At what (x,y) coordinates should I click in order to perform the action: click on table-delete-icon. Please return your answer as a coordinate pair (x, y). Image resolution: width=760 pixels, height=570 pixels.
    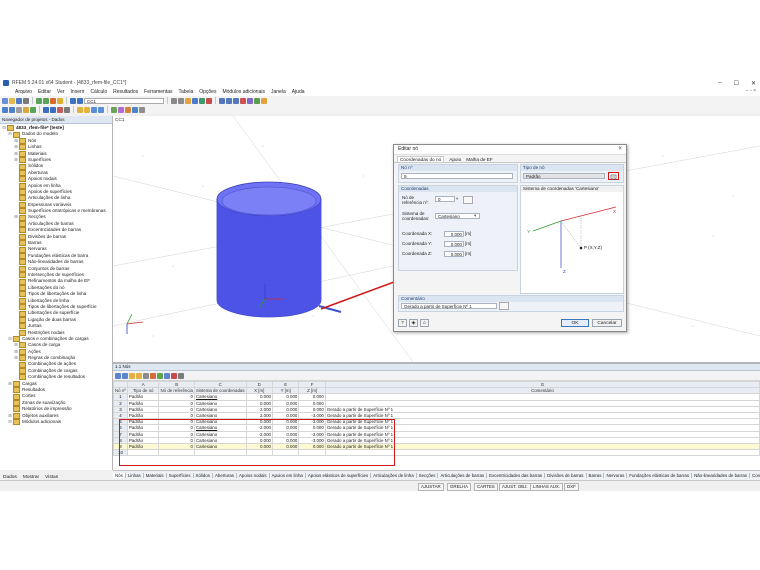
    Looking at the image, I should click on (174, 375).